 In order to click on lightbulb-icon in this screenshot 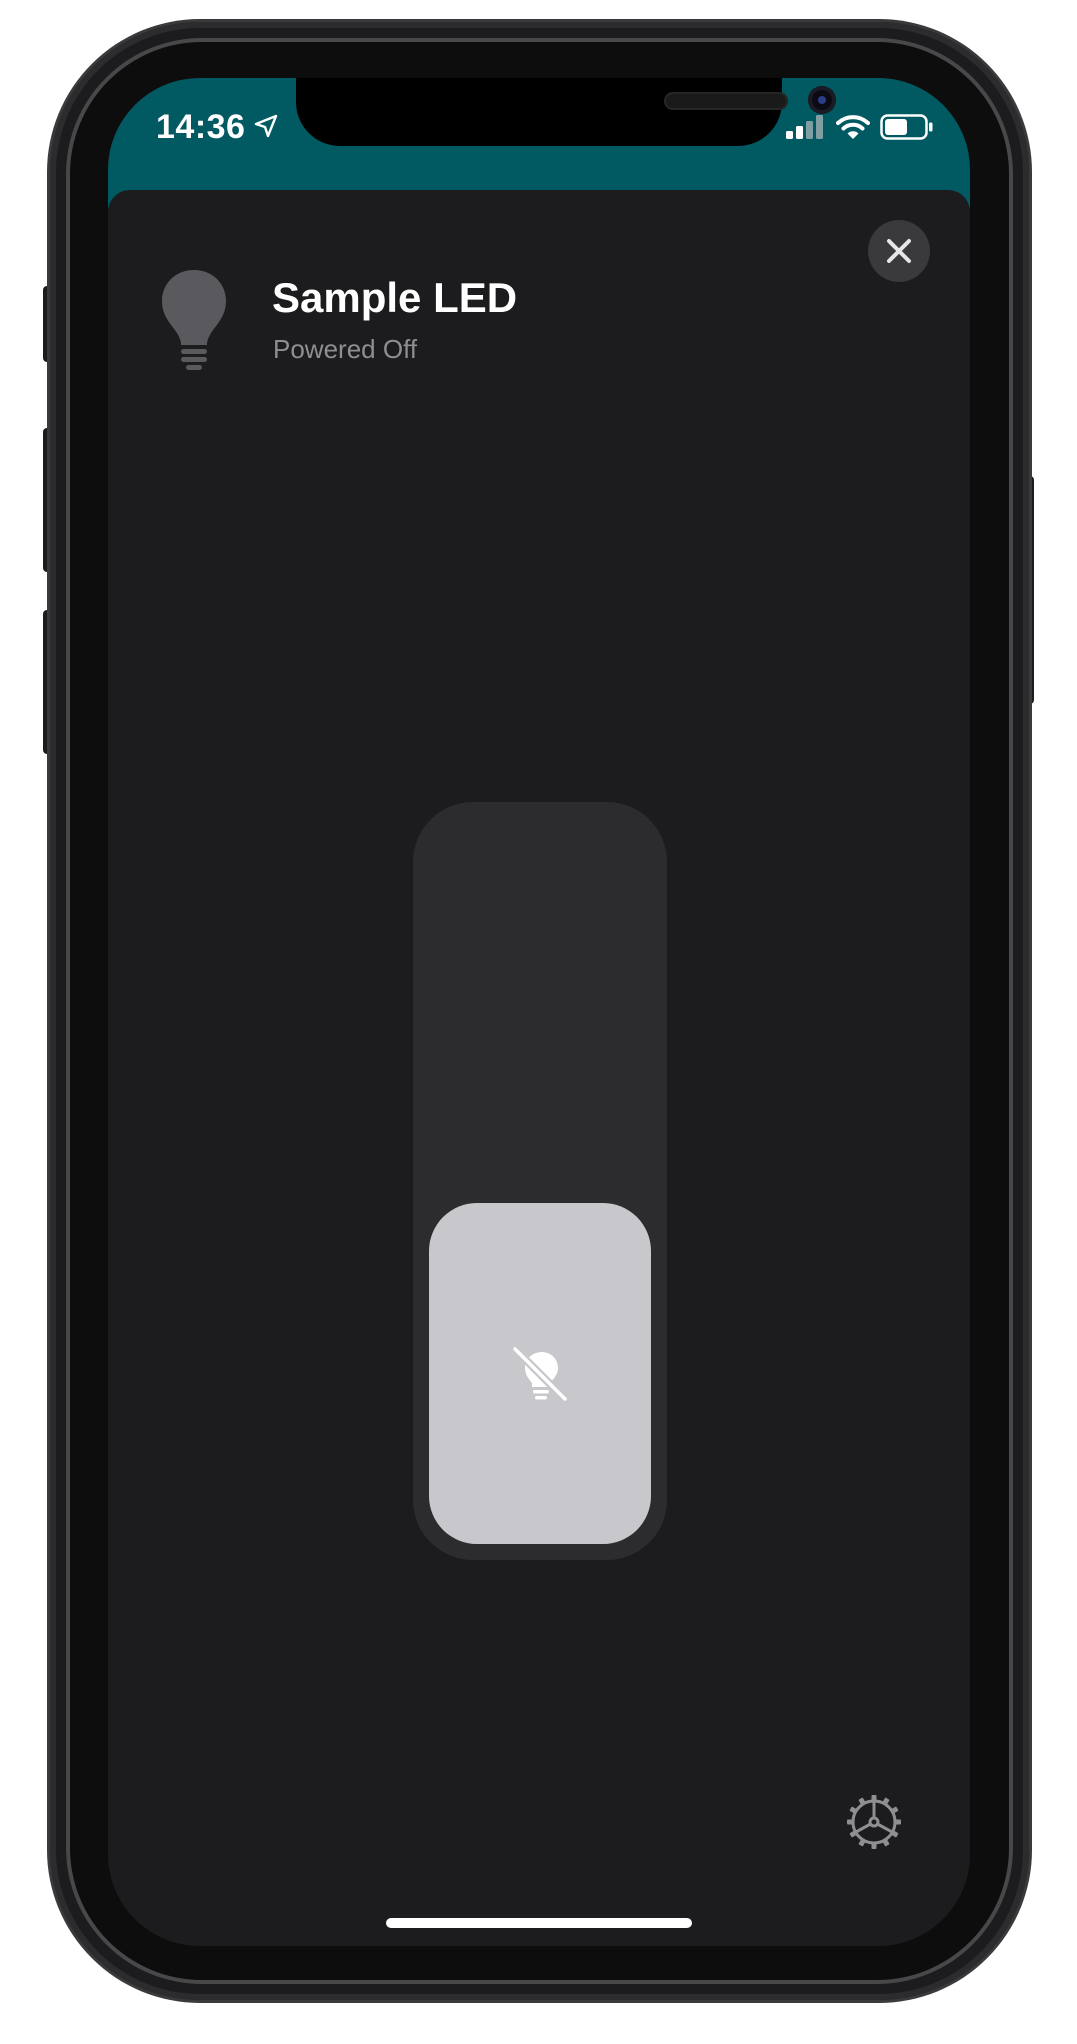, I will do `click(194, 320)`.